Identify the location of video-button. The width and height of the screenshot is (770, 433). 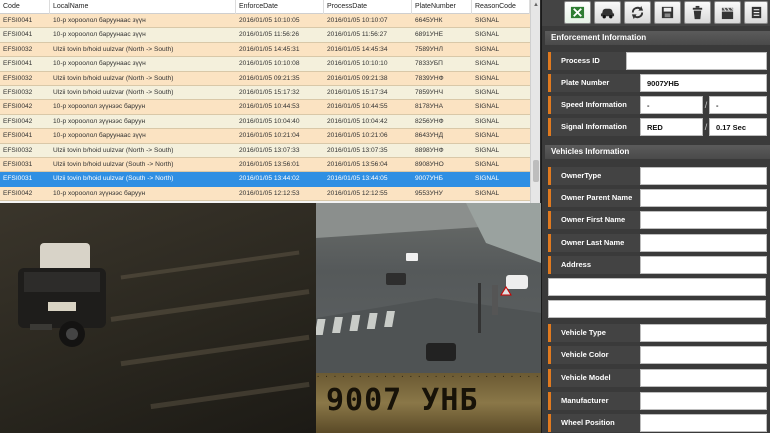
(727, 12).